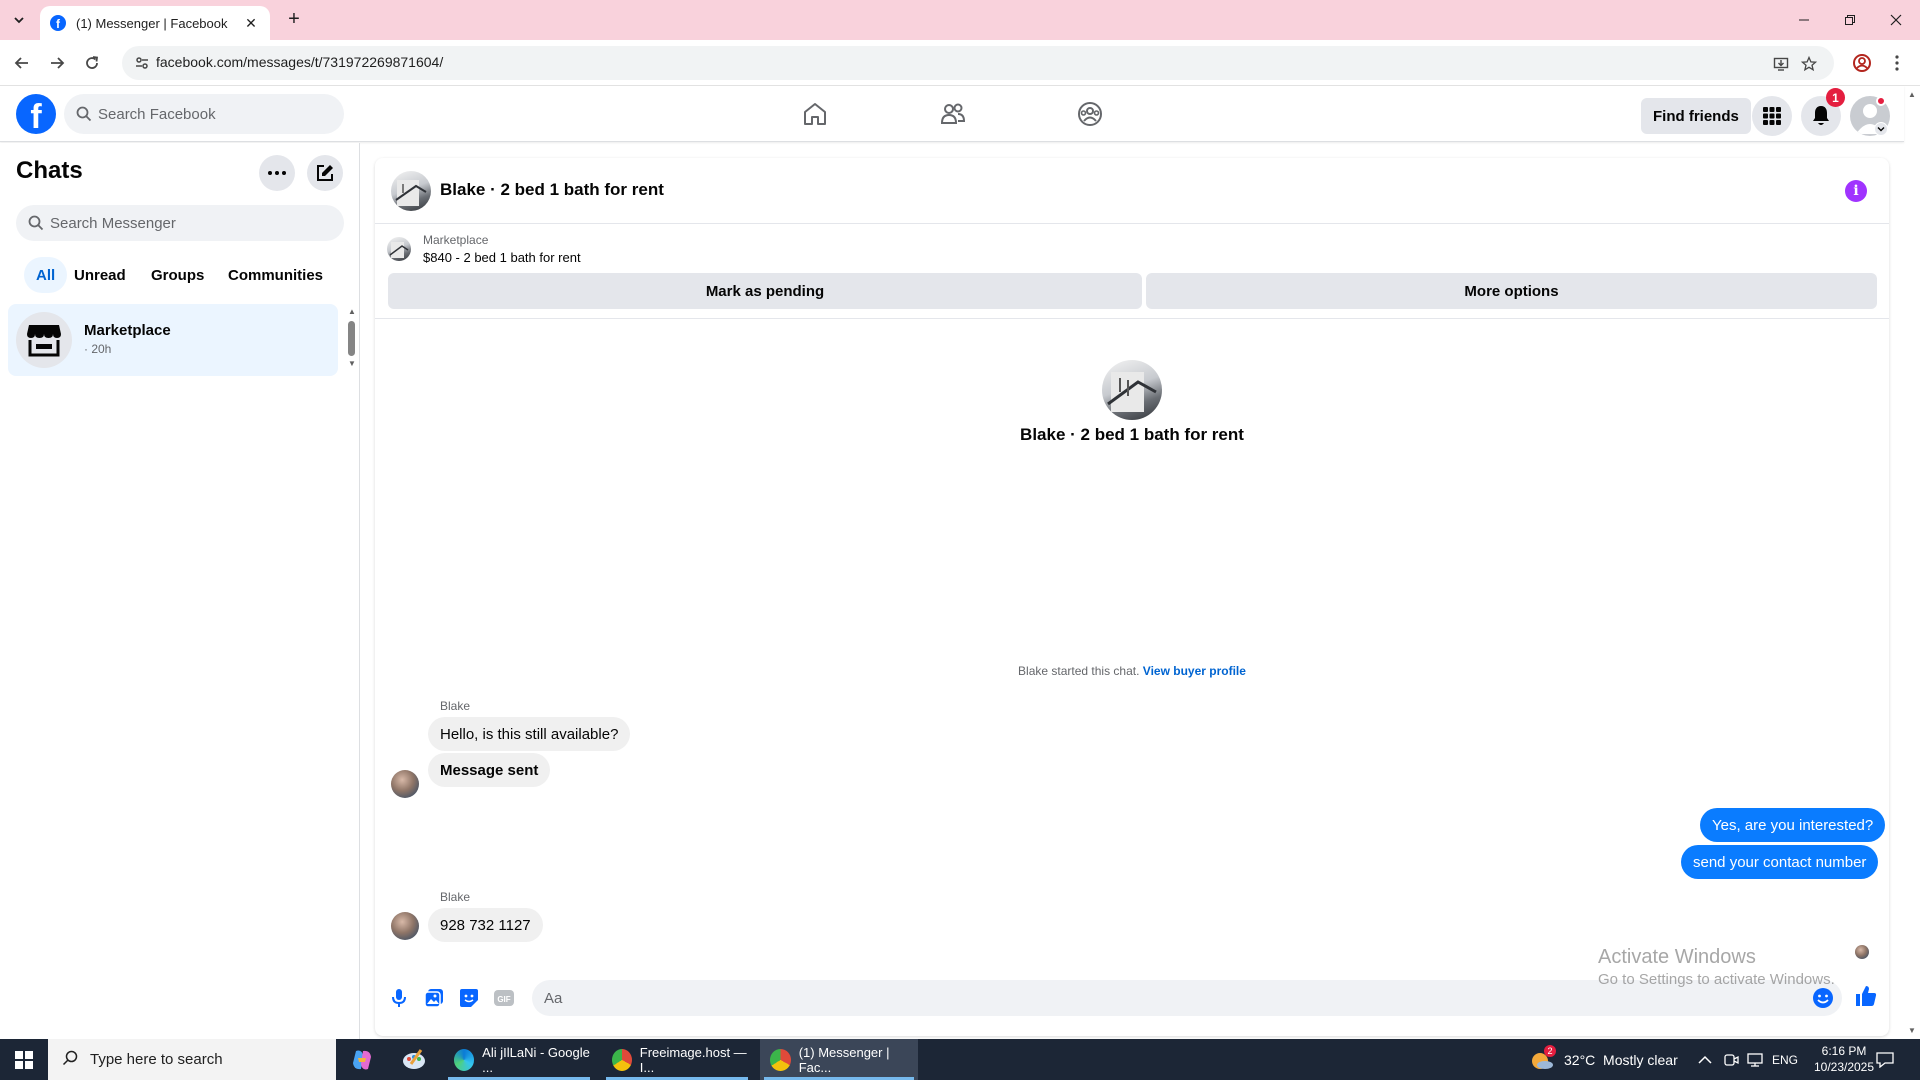  Describe the element at coordinates (978, 63) in the screenshot. I see `address-bar: facebook.com/messages/t/731972269871604/` at that location.